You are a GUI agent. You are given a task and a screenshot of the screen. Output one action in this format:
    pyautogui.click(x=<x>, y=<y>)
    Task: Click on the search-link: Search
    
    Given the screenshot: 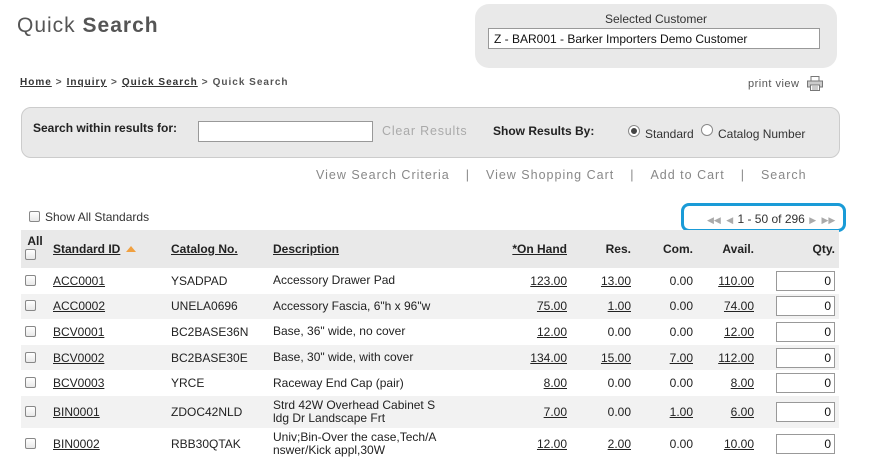 What is the action you would take?
    pyautogui.click(x=784, y=175)
    